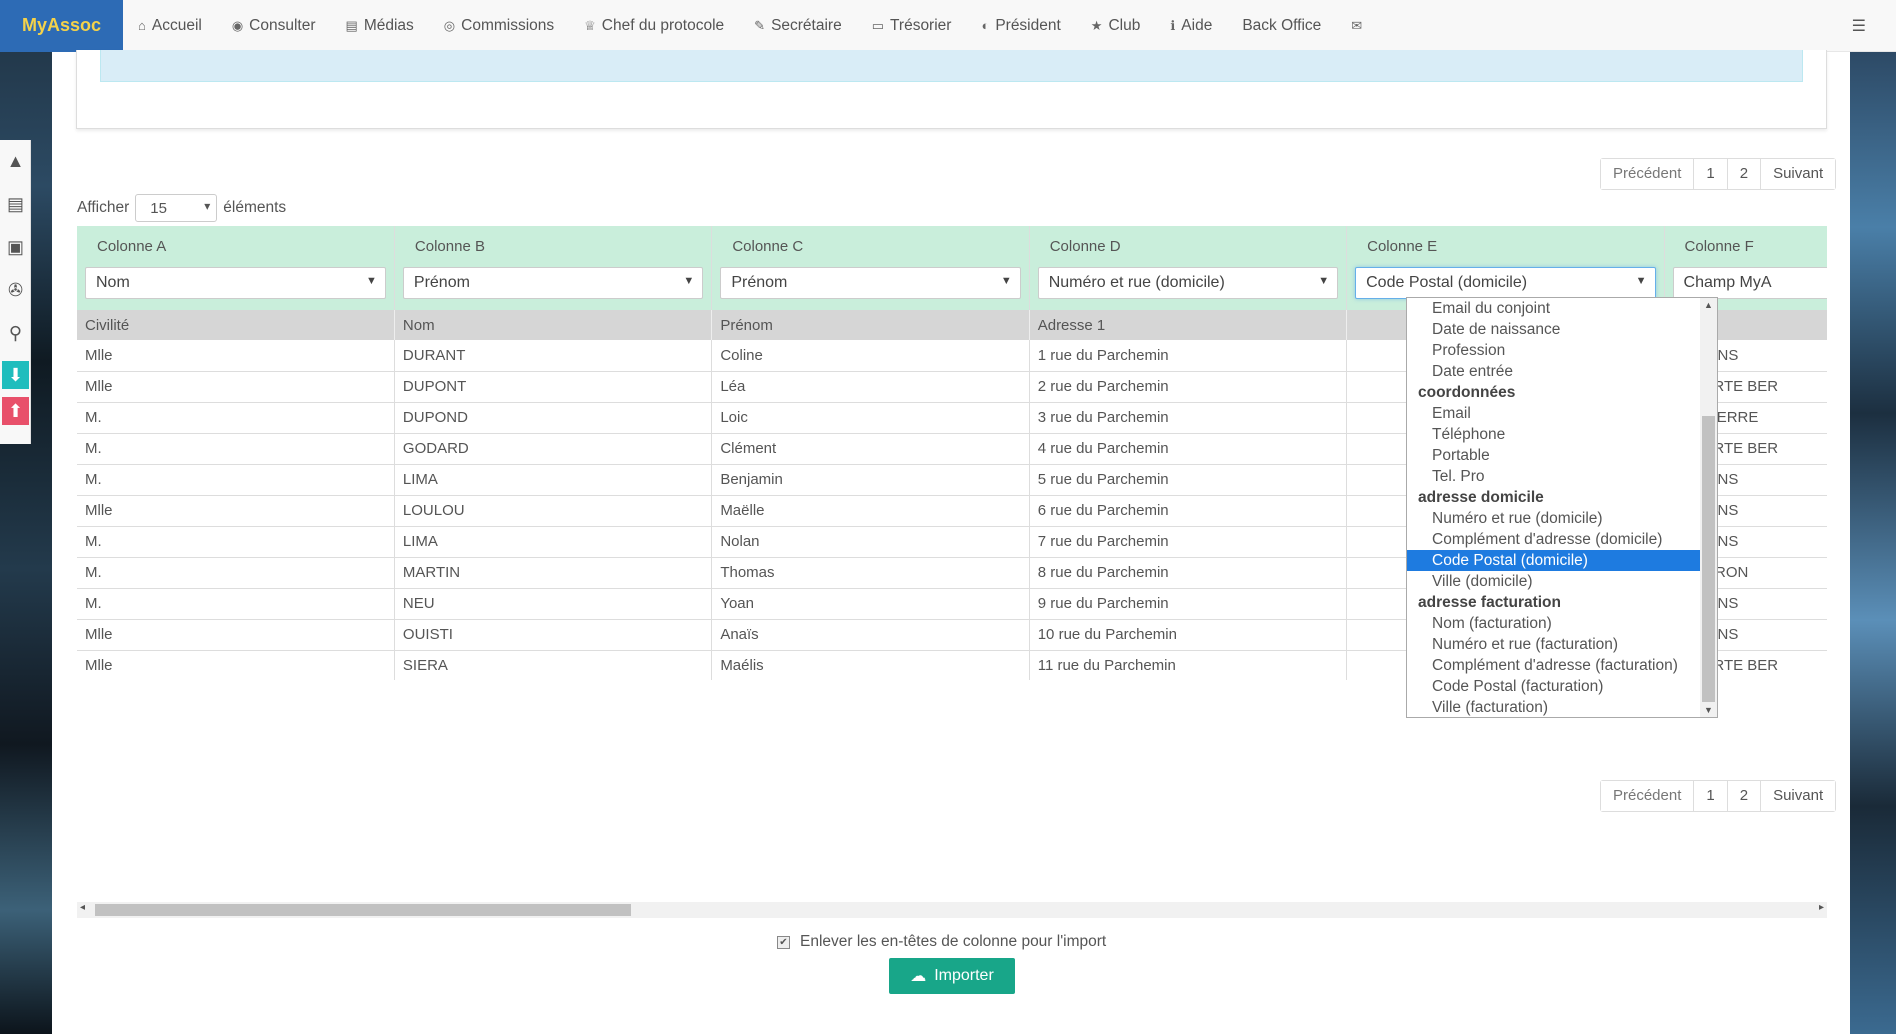 This screenshot has height=1034, width=1896. Describe the element at coordinates (1505, 283) in the screenshot. I see `mapping-select: Code Postal (domicile) ▼` at that location.